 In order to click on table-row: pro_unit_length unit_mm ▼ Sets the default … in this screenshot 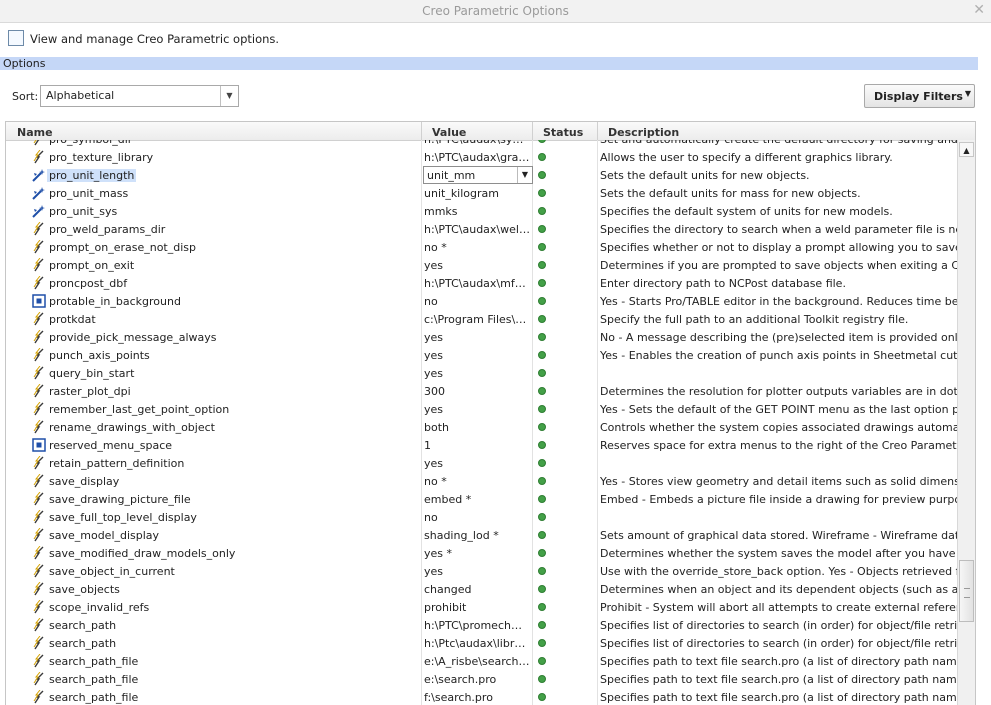, I will do `click(481, 175)`.